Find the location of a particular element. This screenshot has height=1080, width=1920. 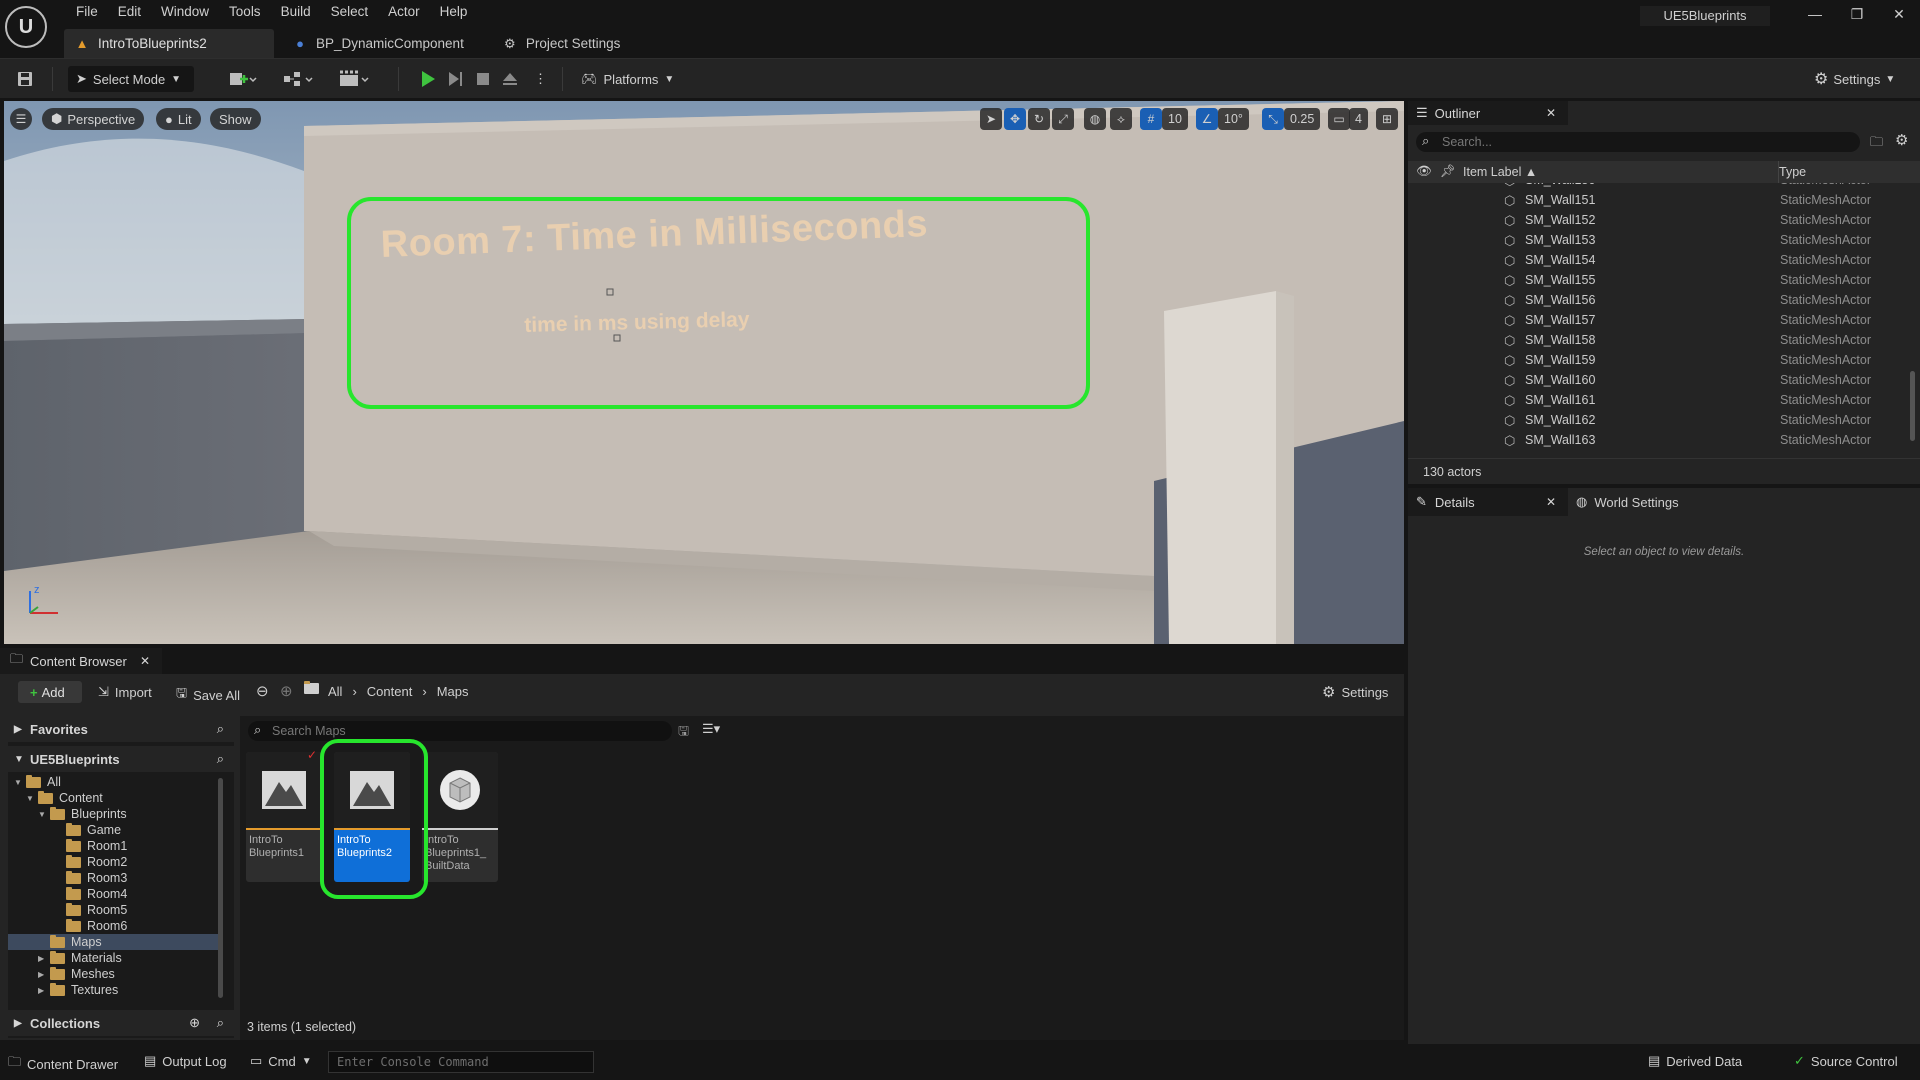

pin-icon: 📌︎ is located at coordinates (1448, 171).